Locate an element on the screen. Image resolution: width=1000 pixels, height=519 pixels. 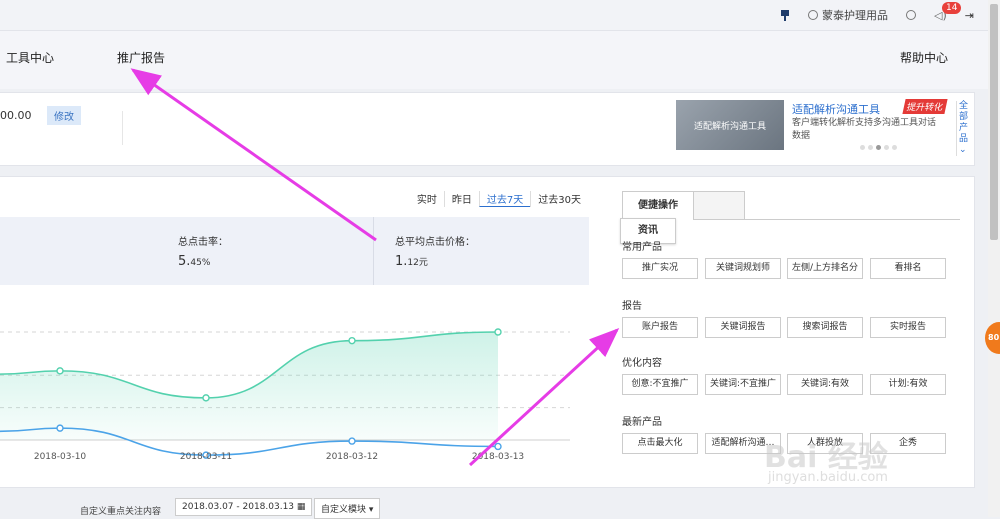
stat-ctr-dec: 45% is located at coordinates (200, 263).